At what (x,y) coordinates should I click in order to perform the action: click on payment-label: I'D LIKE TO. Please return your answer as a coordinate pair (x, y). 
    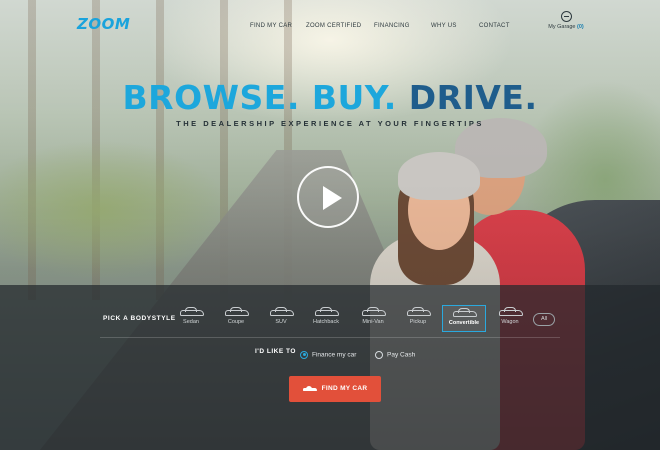
    Looking at the image, I should click on (275, 351).